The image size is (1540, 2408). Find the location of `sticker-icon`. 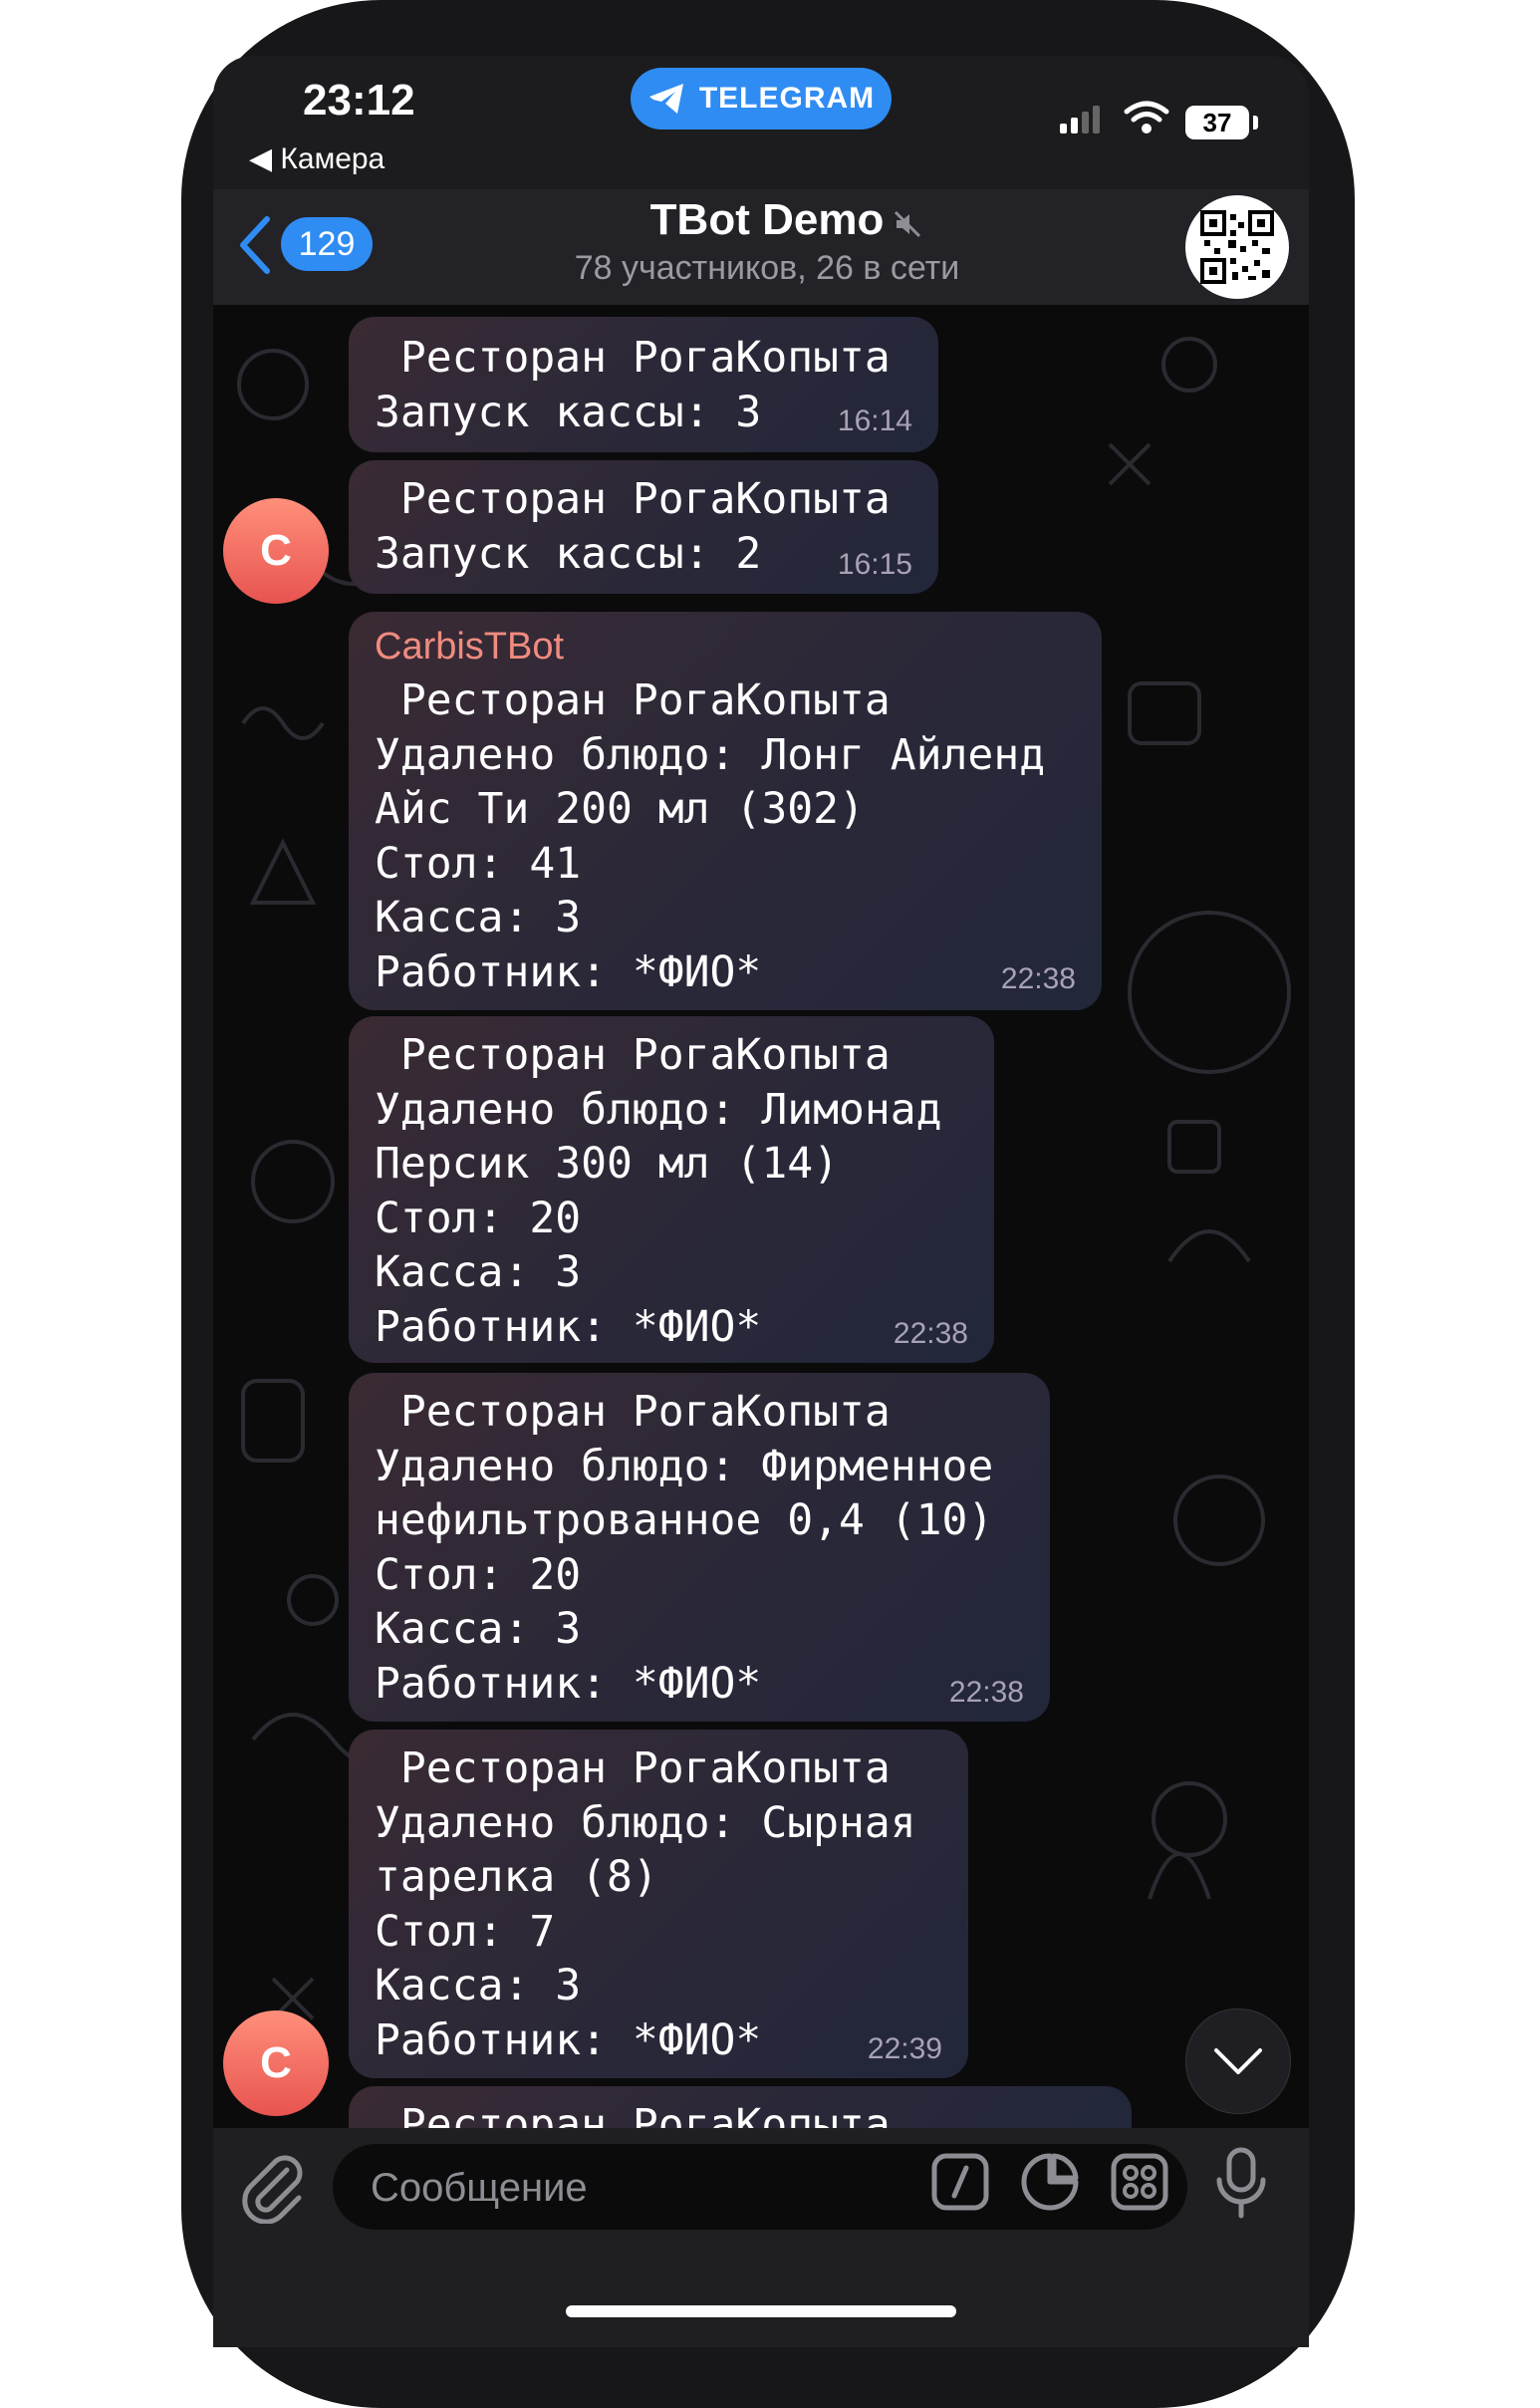

sticker-icon is located at coordinates (1050, 2182).